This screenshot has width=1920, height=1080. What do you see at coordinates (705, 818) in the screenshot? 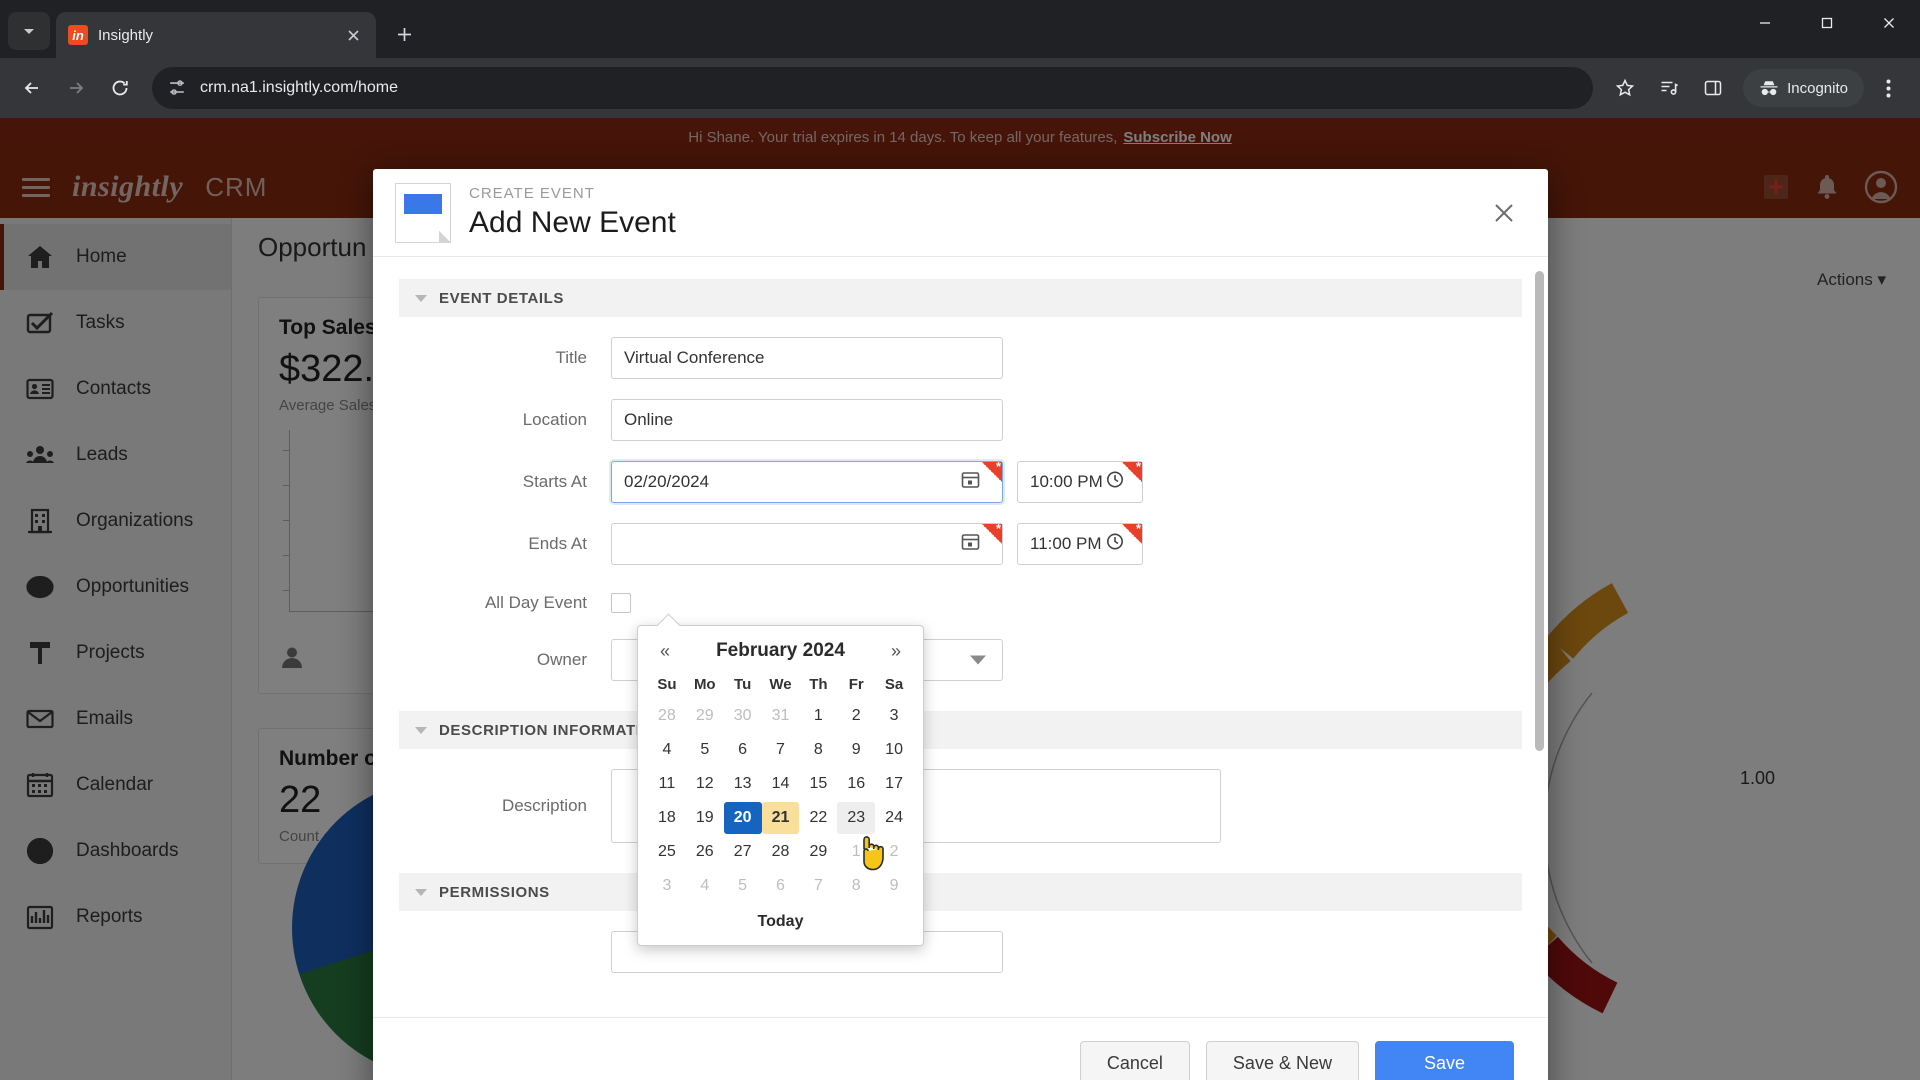
I see `calendar-day: 19` at bounding box center [705, 818].